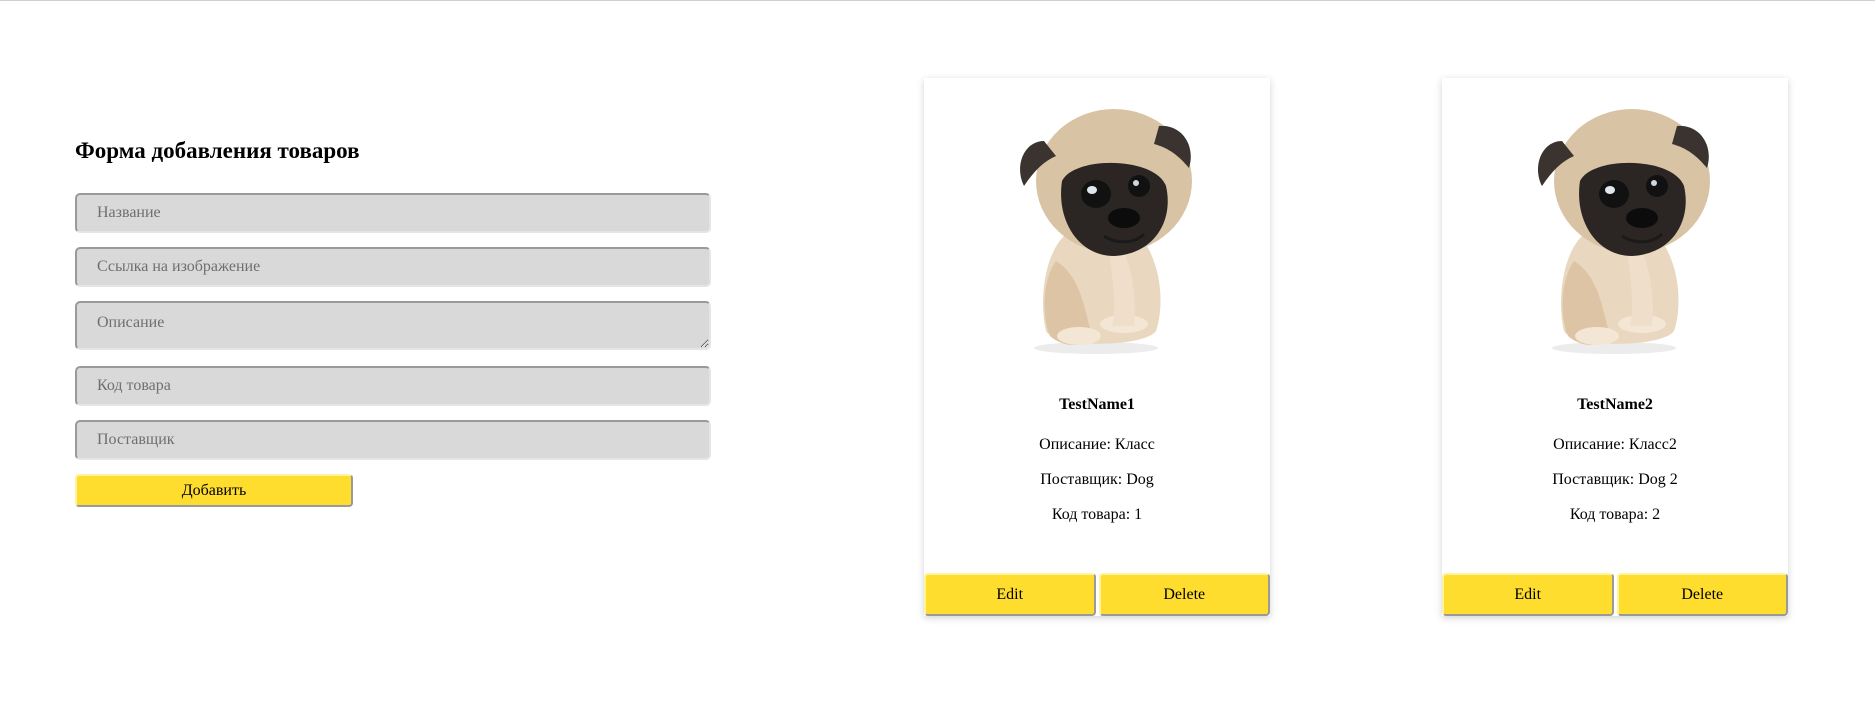 Image resolution: width=1875 pixels, height=713 pixels. What do you see at coordinates (393, 440) in the screenshot?
I see `supplier-input` at bounding box center [393, 440].